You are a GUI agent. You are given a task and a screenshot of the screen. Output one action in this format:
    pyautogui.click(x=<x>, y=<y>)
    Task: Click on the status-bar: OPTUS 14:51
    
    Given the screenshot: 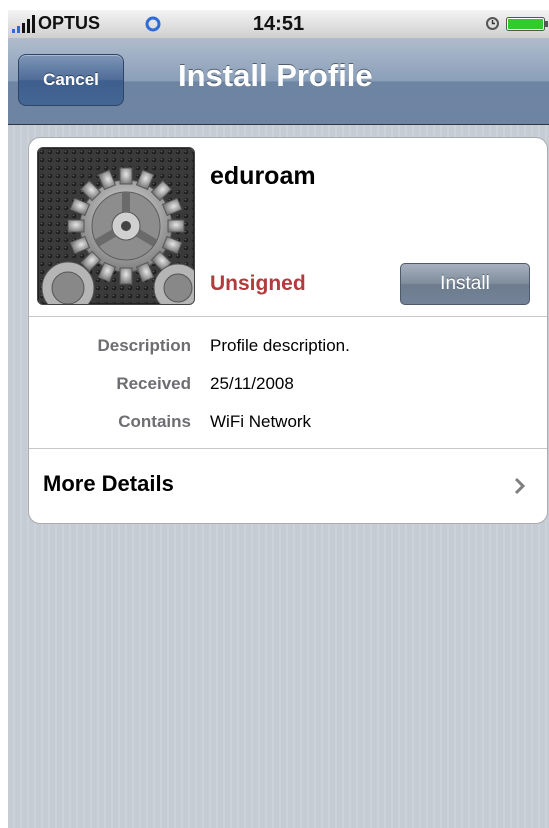 What is the action you would take?
    pyautogui.click(x=278, y=24)
    